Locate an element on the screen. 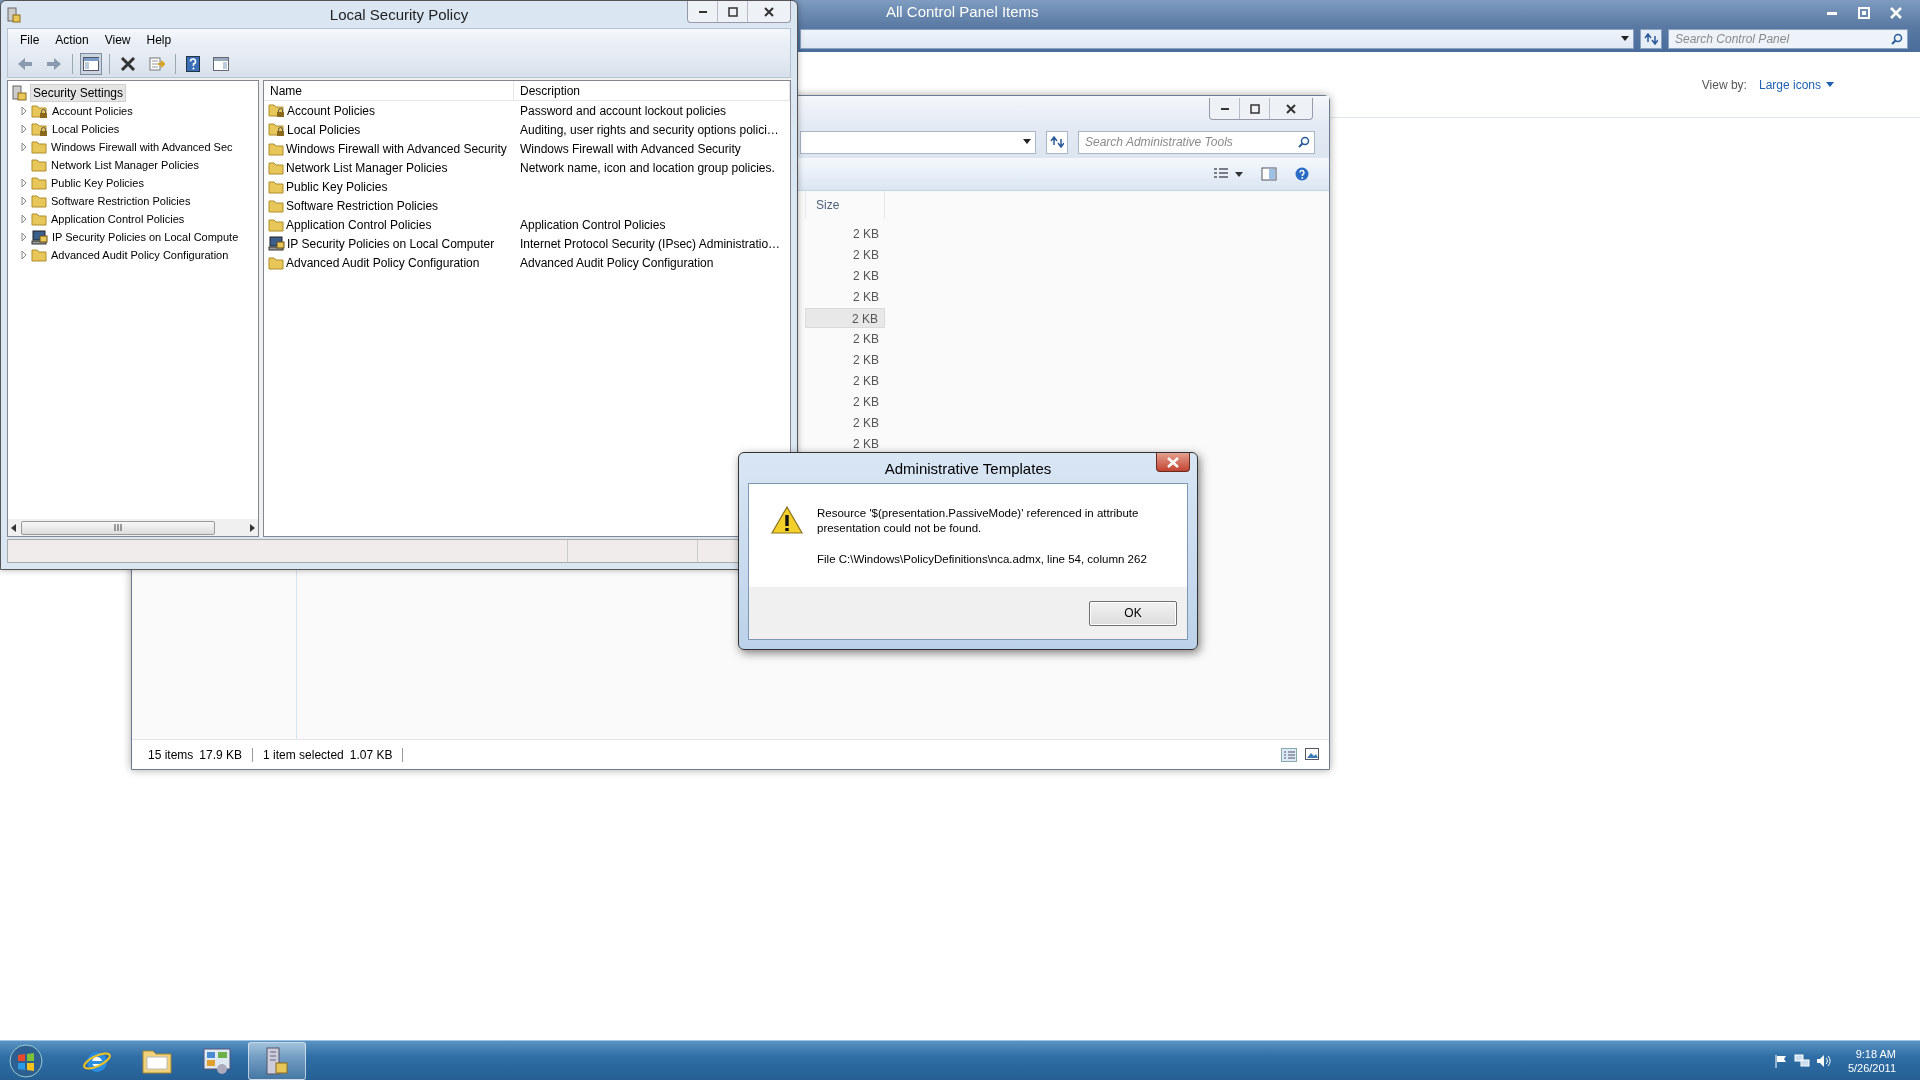 The height and width of the screenshot is (1080, 1920). column-header: Name is located at coordinates (389, 90).